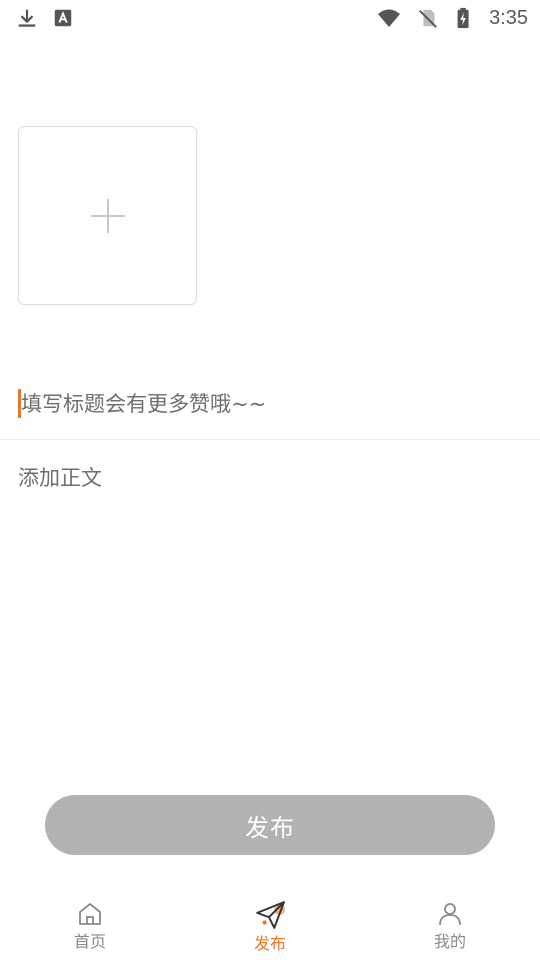 The image size is (540, 960). What do you see at coordinates (451, 18) in the screenshot?
I see `status-right: 3:35` at bounding box center [451, 18].